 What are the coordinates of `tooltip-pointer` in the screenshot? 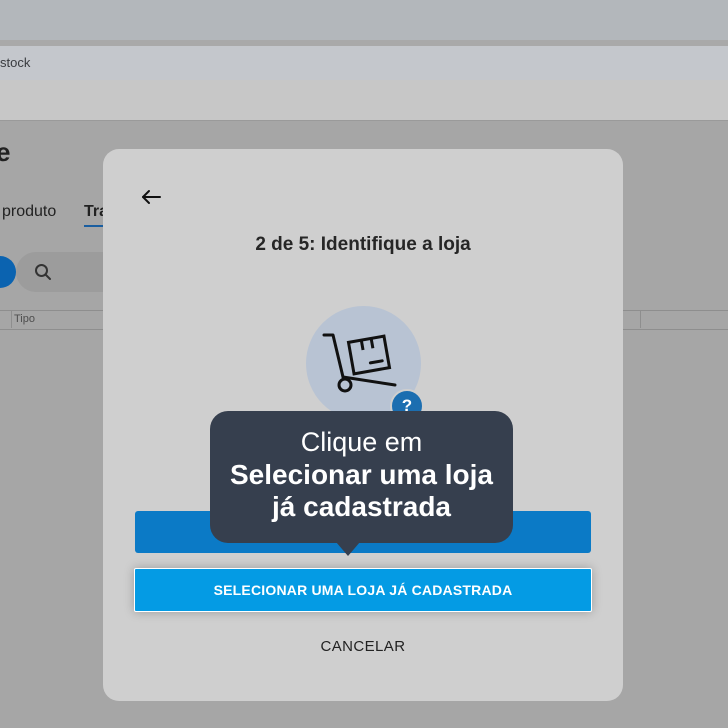 It's located at (348, 549).